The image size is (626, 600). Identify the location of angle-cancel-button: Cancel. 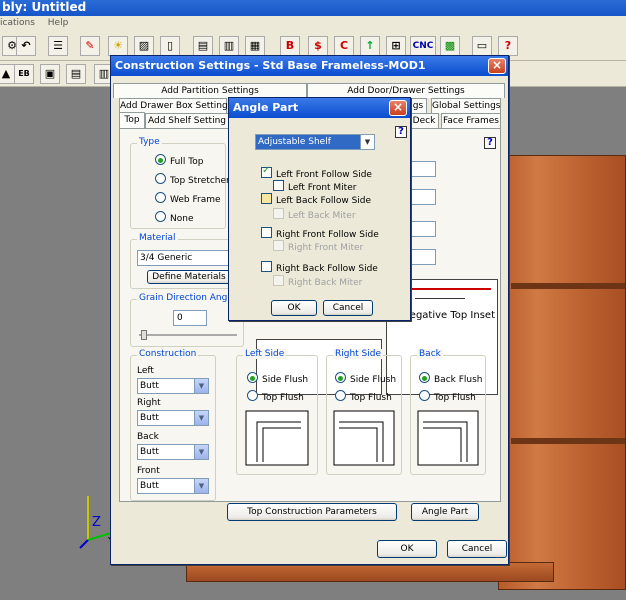
(348, 308).